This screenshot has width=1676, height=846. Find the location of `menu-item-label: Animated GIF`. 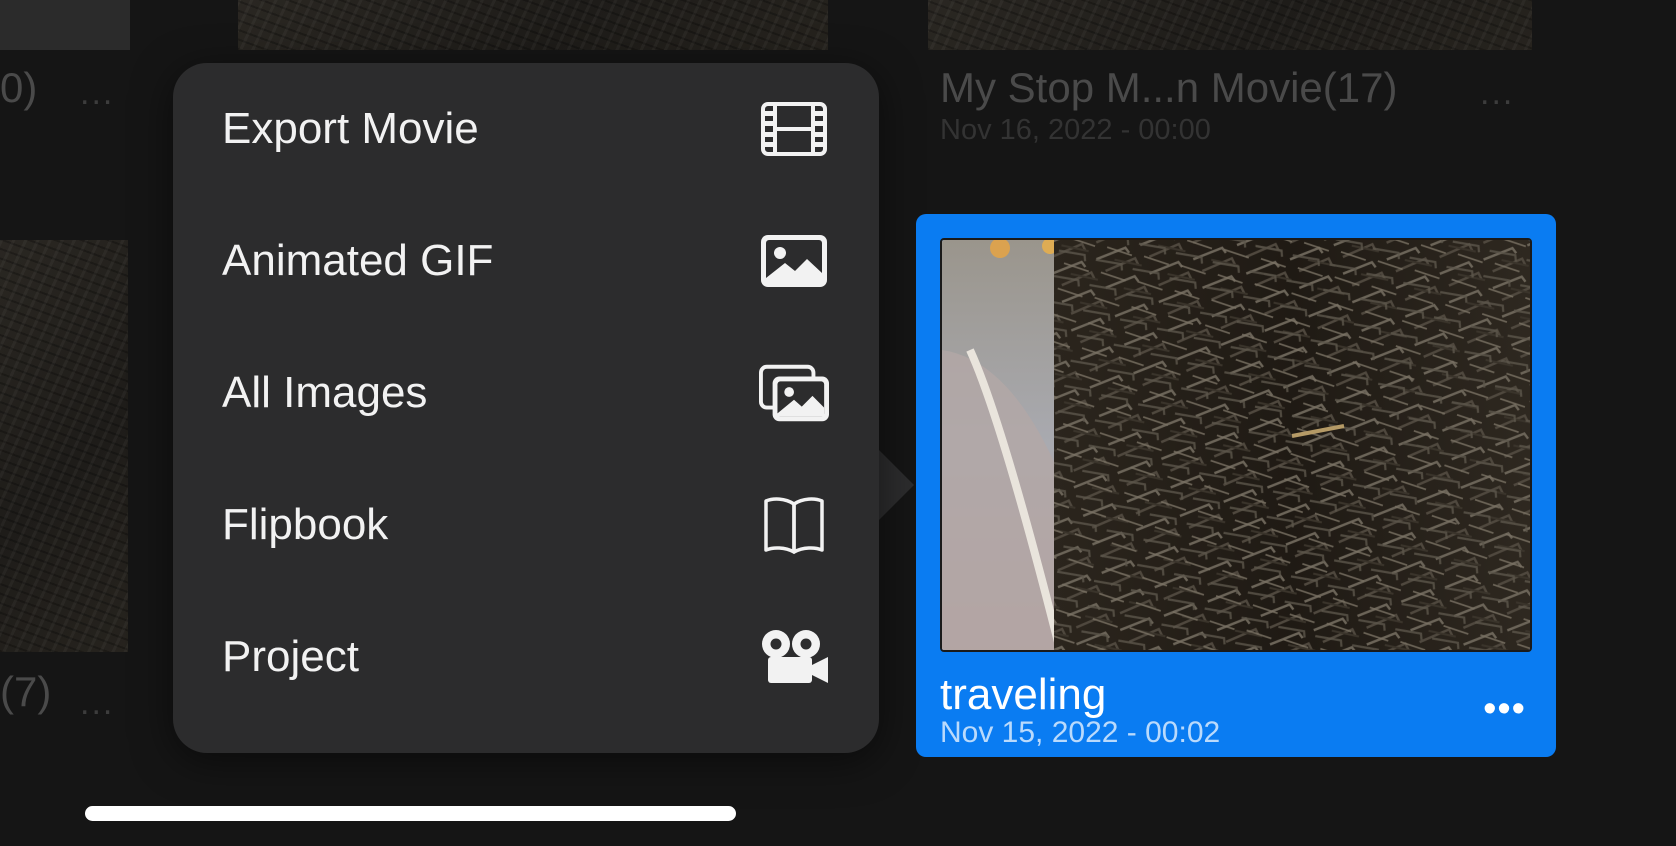

menu-item-label: Animated GIF is located at coordinates (358, 260).